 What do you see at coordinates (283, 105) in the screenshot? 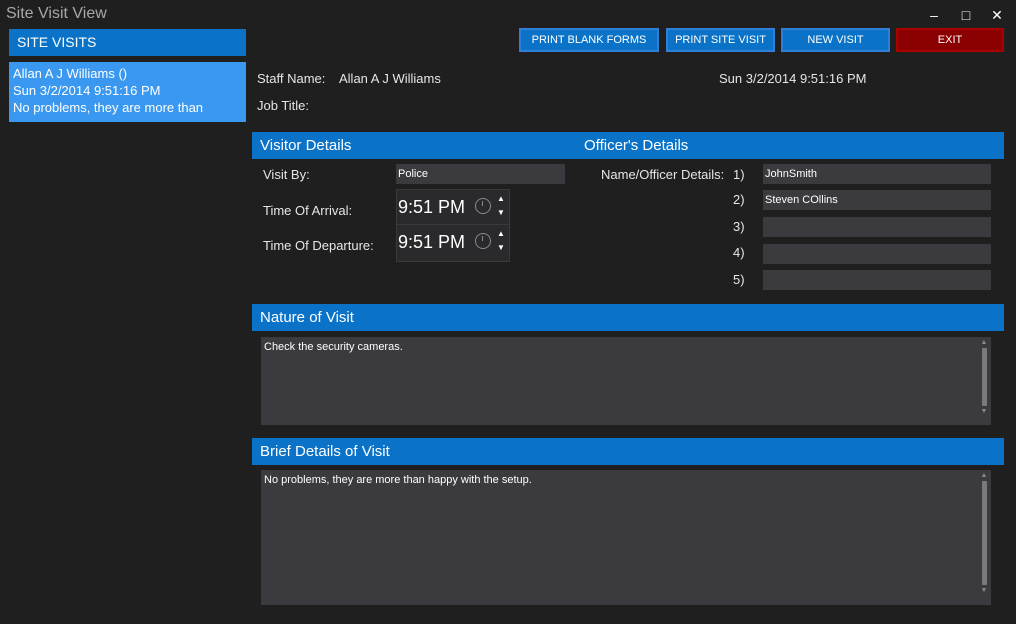
I see `job-title-label: Job Title:` at bounding box center [283, 105].